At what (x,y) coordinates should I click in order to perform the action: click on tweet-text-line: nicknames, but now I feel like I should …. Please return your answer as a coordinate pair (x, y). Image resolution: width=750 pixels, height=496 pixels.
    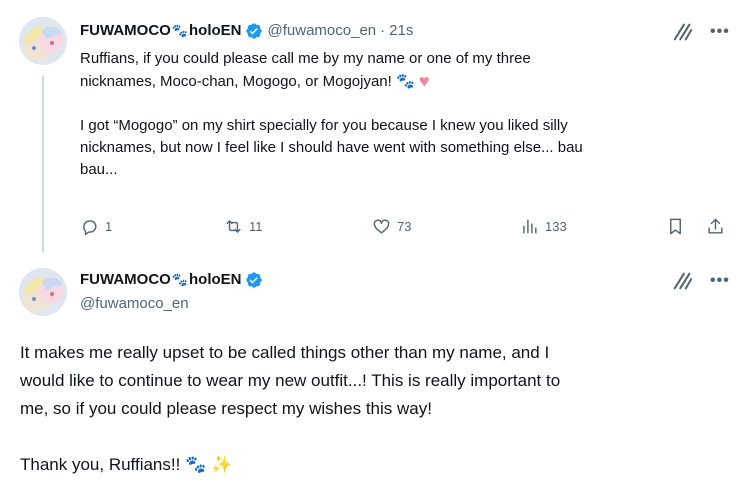
    Looking at the image, I should click on (331, 147).